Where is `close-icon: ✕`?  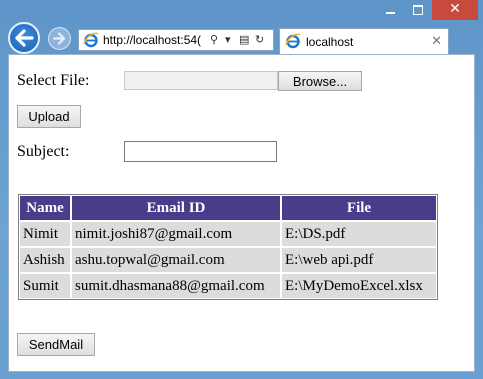
close-icon: ✕ is located at coordinates (455, 9).